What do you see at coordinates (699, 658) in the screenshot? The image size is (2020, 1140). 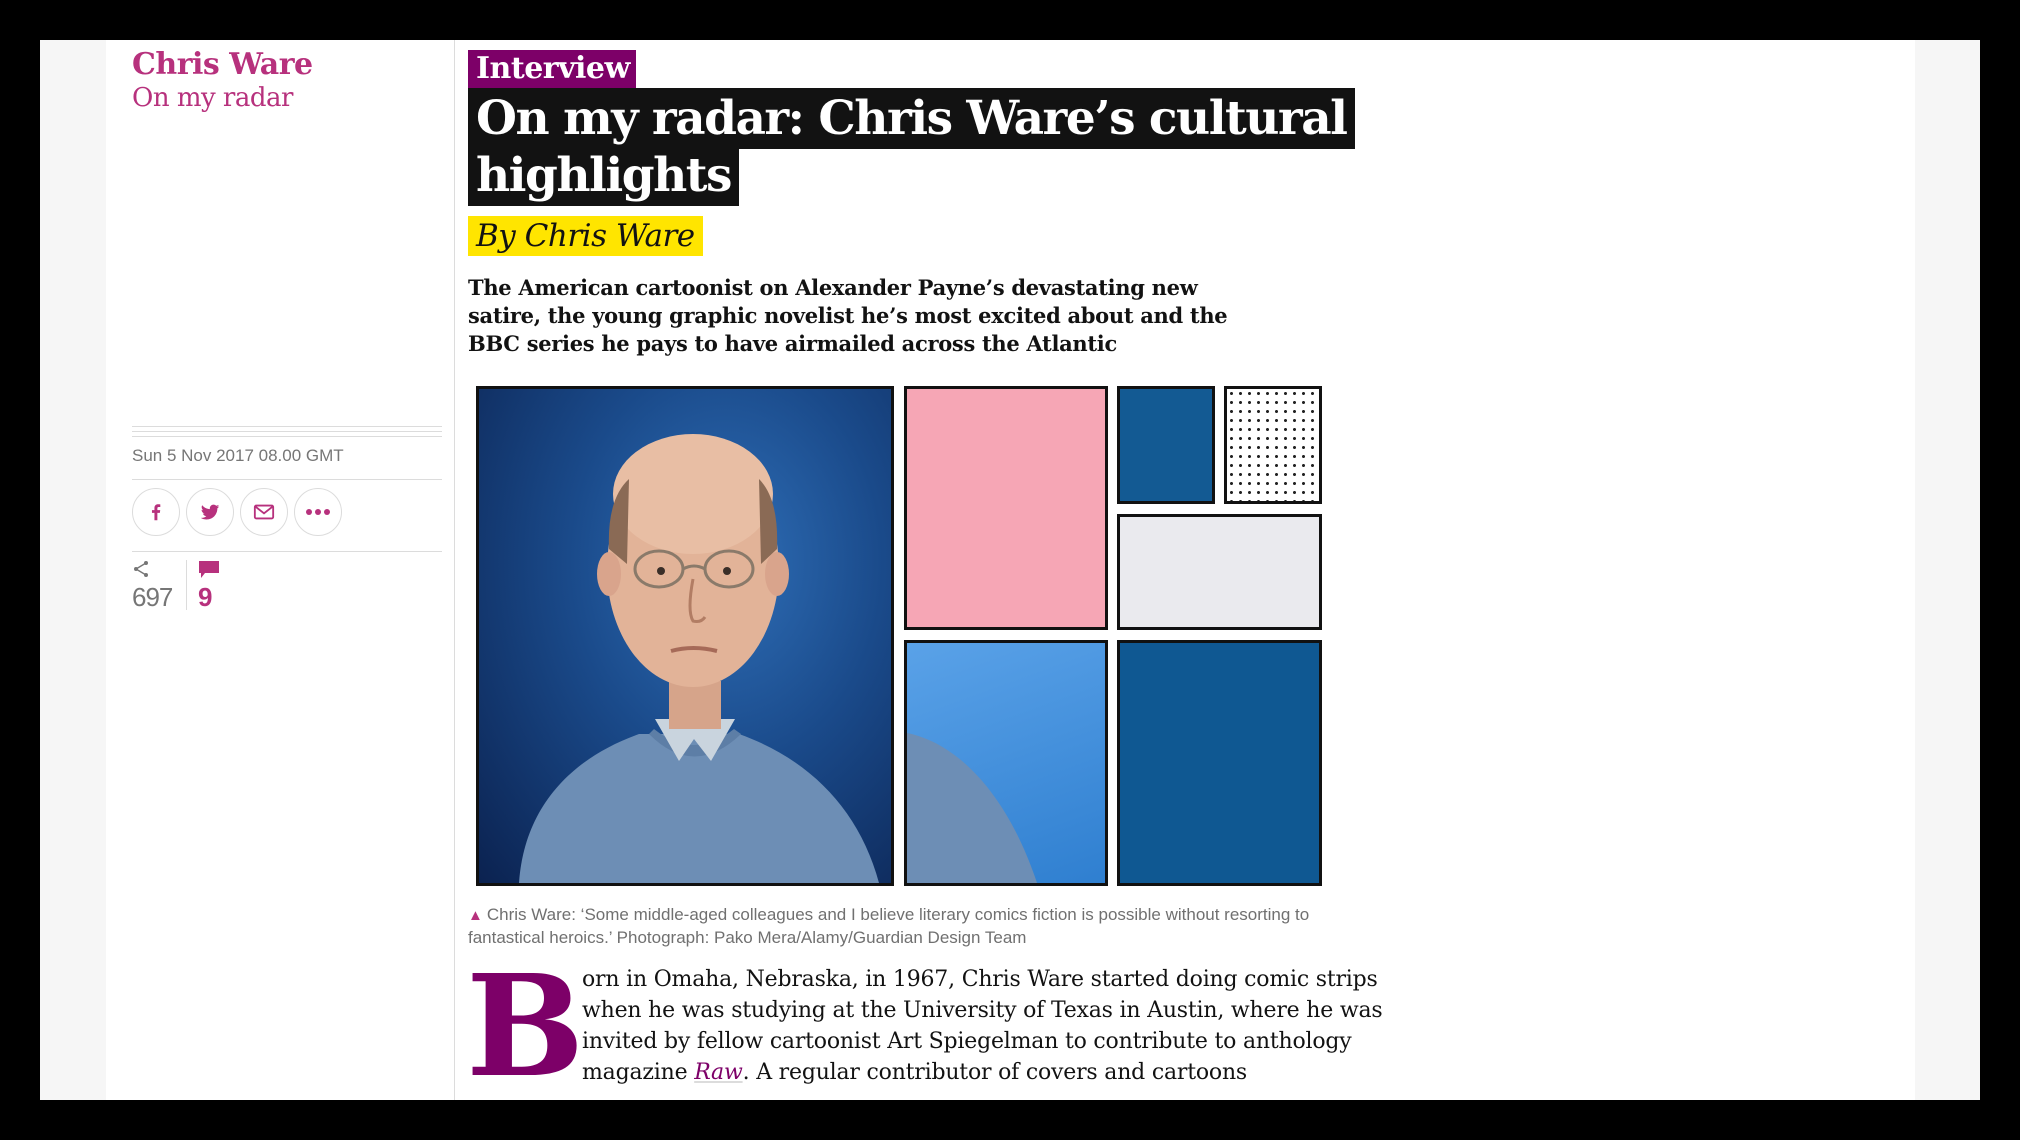 I see `portrait-illustration` at bounding box center [699, 658].